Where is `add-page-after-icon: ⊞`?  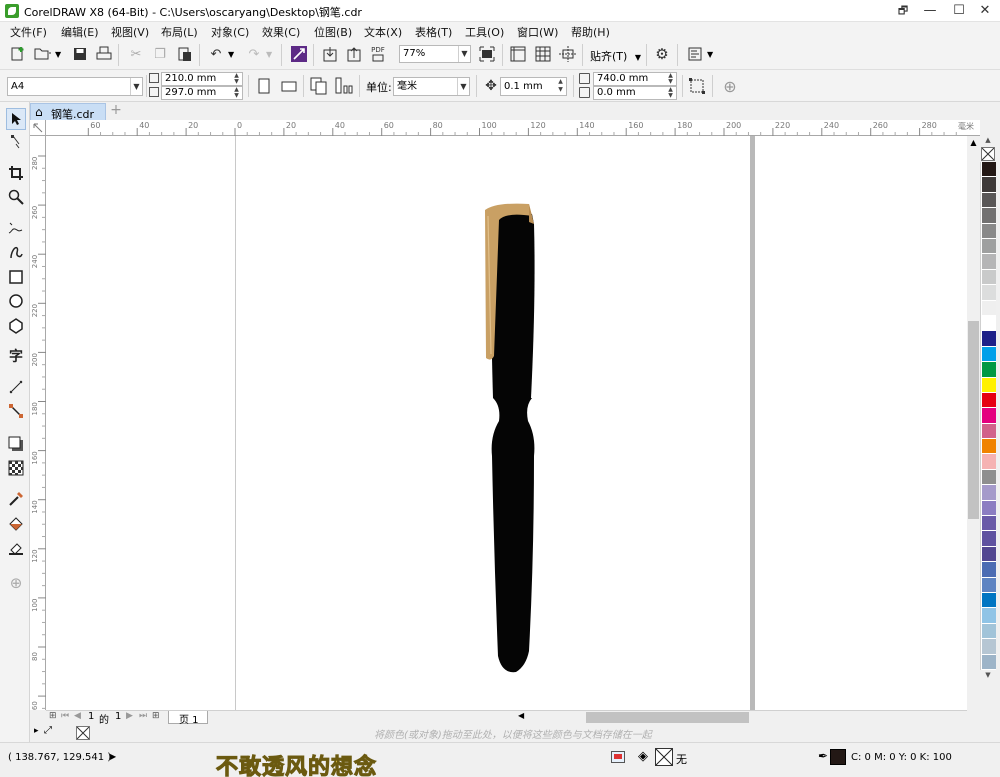 add-page-after-icon: ⊞ is located at coordinates (156, 716).